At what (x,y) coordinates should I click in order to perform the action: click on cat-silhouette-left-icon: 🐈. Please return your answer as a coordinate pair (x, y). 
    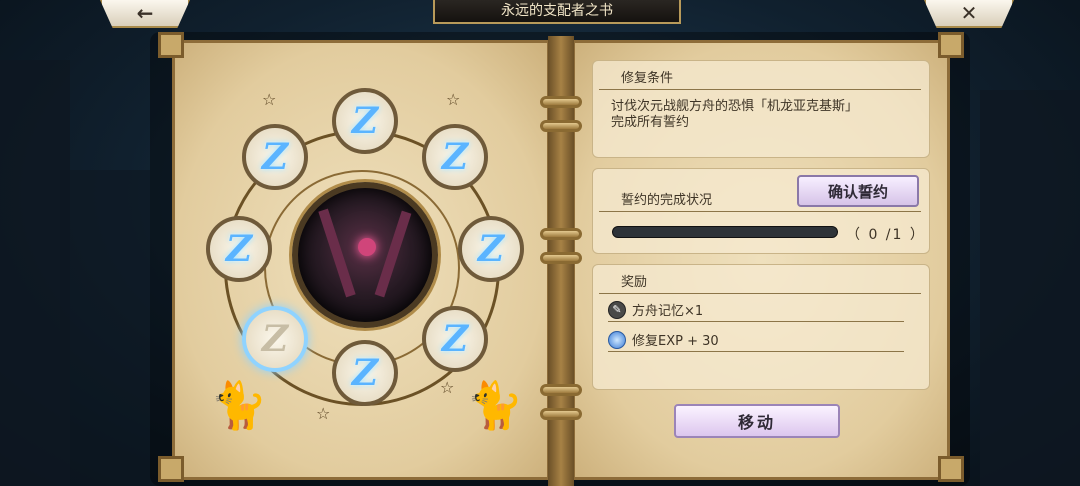
    Looking at the image, I should click on (239, 405).